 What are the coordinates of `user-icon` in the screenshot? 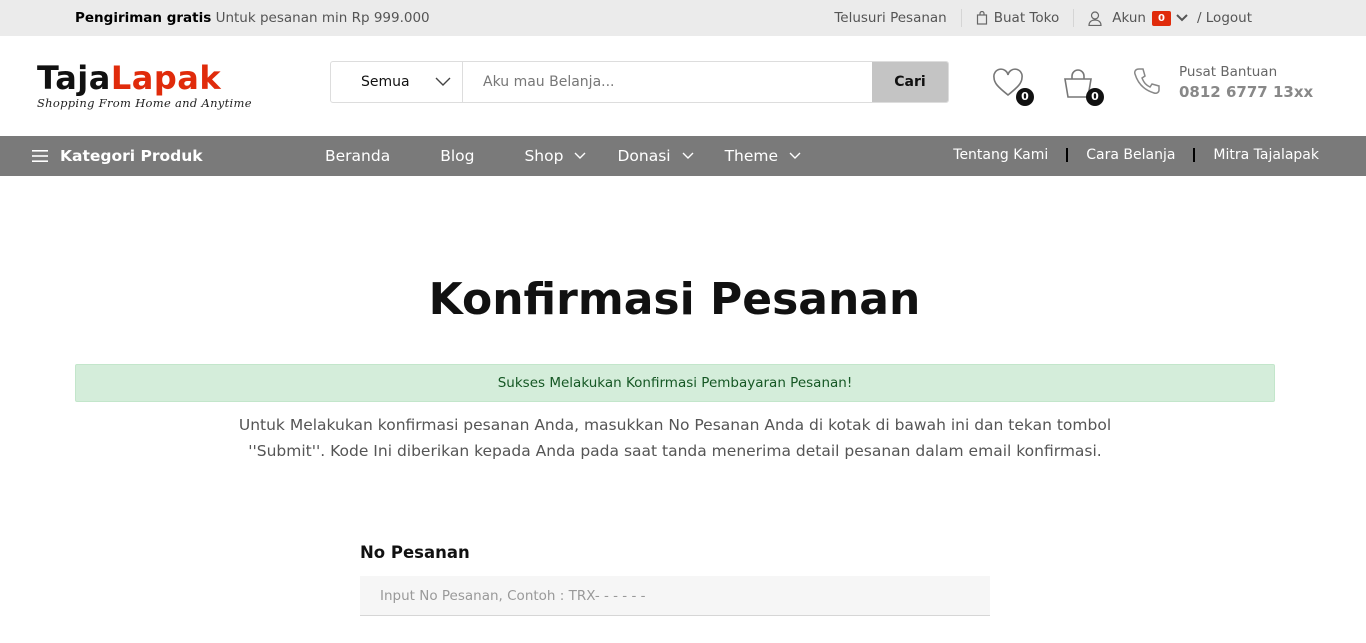 It's located at (1095, 18).